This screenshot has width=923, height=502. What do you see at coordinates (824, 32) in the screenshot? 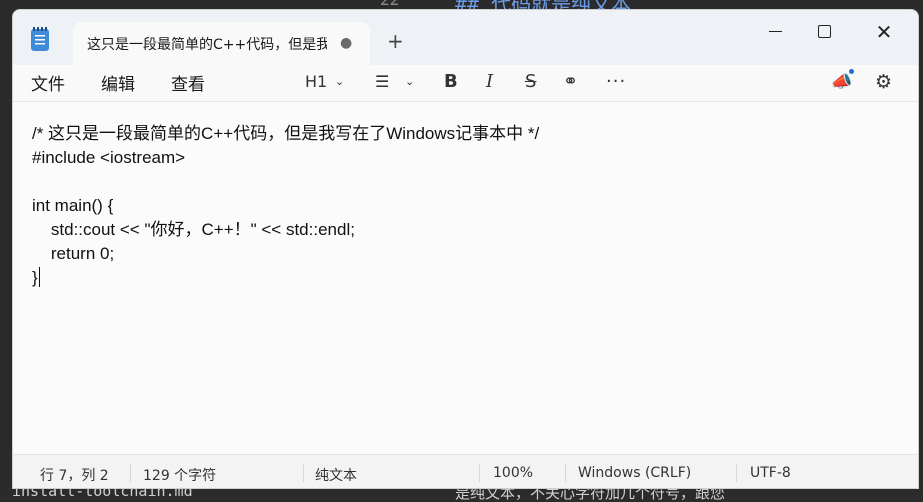
I see `maximize-button` at bounding box center [824, 32].